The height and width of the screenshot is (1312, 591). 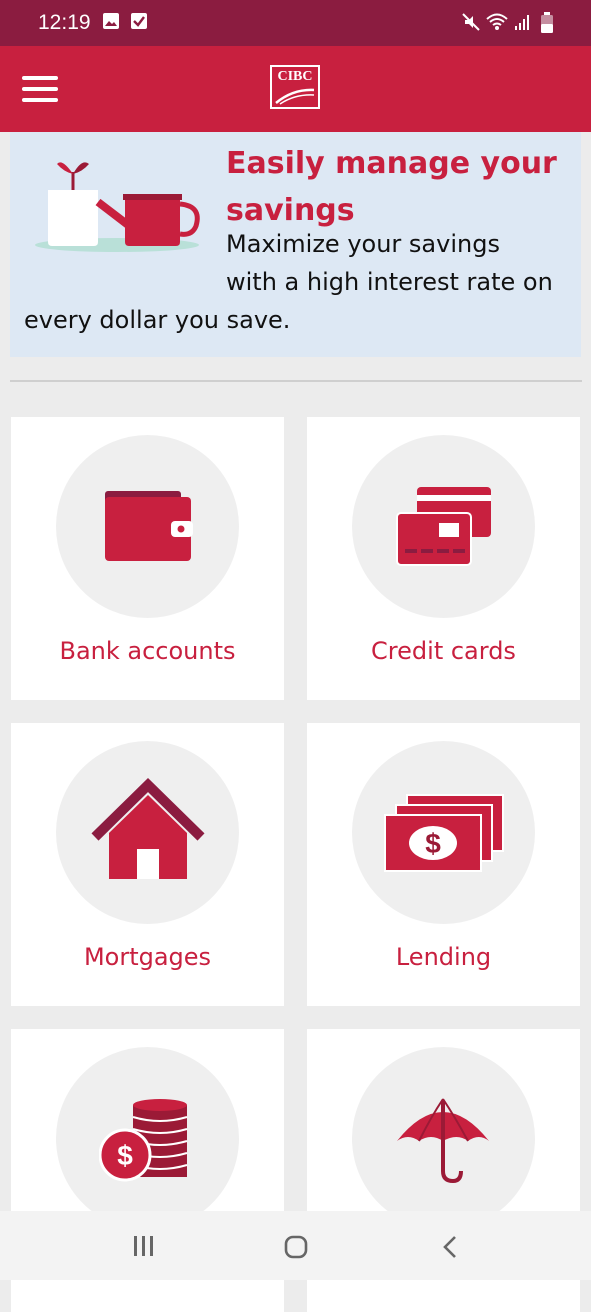 What do you see at coordinates (443, 1140) in the screenshot?
I see `umbrella-icon` at bounding box center [443, 1140].